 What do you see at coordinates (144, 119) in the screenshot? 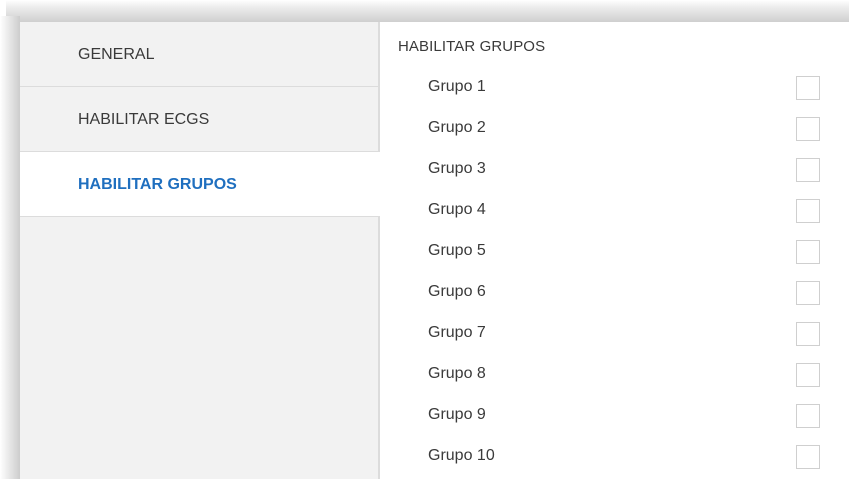
I see `sidebar-item-label: HABILITAR ECGS` at bounding box center [144, 119].